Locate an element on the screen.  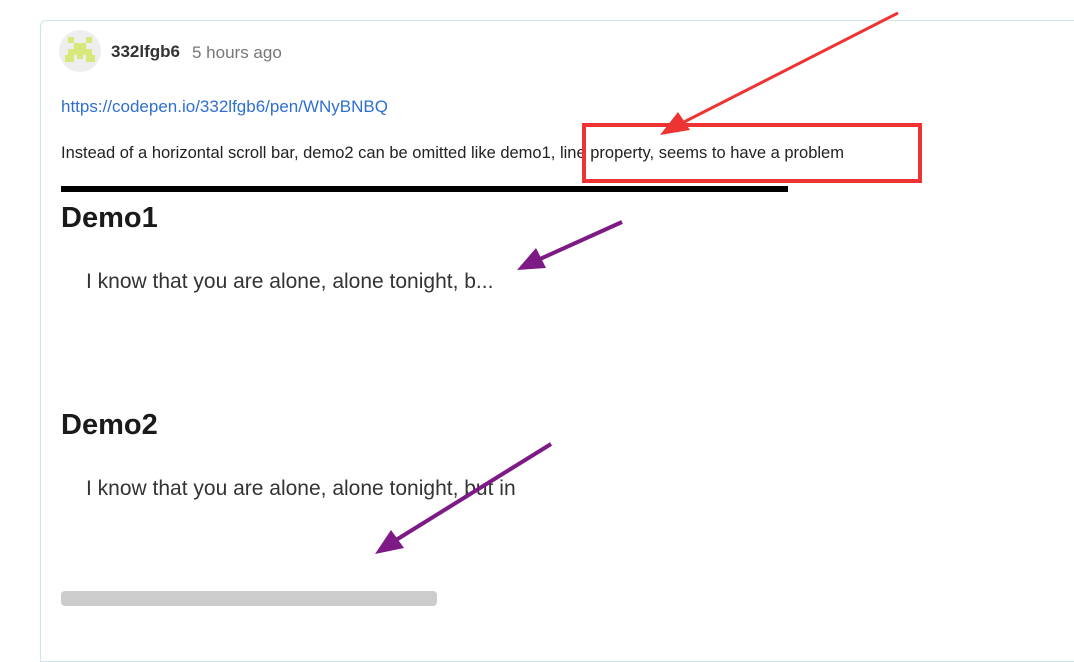
identicon-avatar-icon is located at coordinates (80, 49).